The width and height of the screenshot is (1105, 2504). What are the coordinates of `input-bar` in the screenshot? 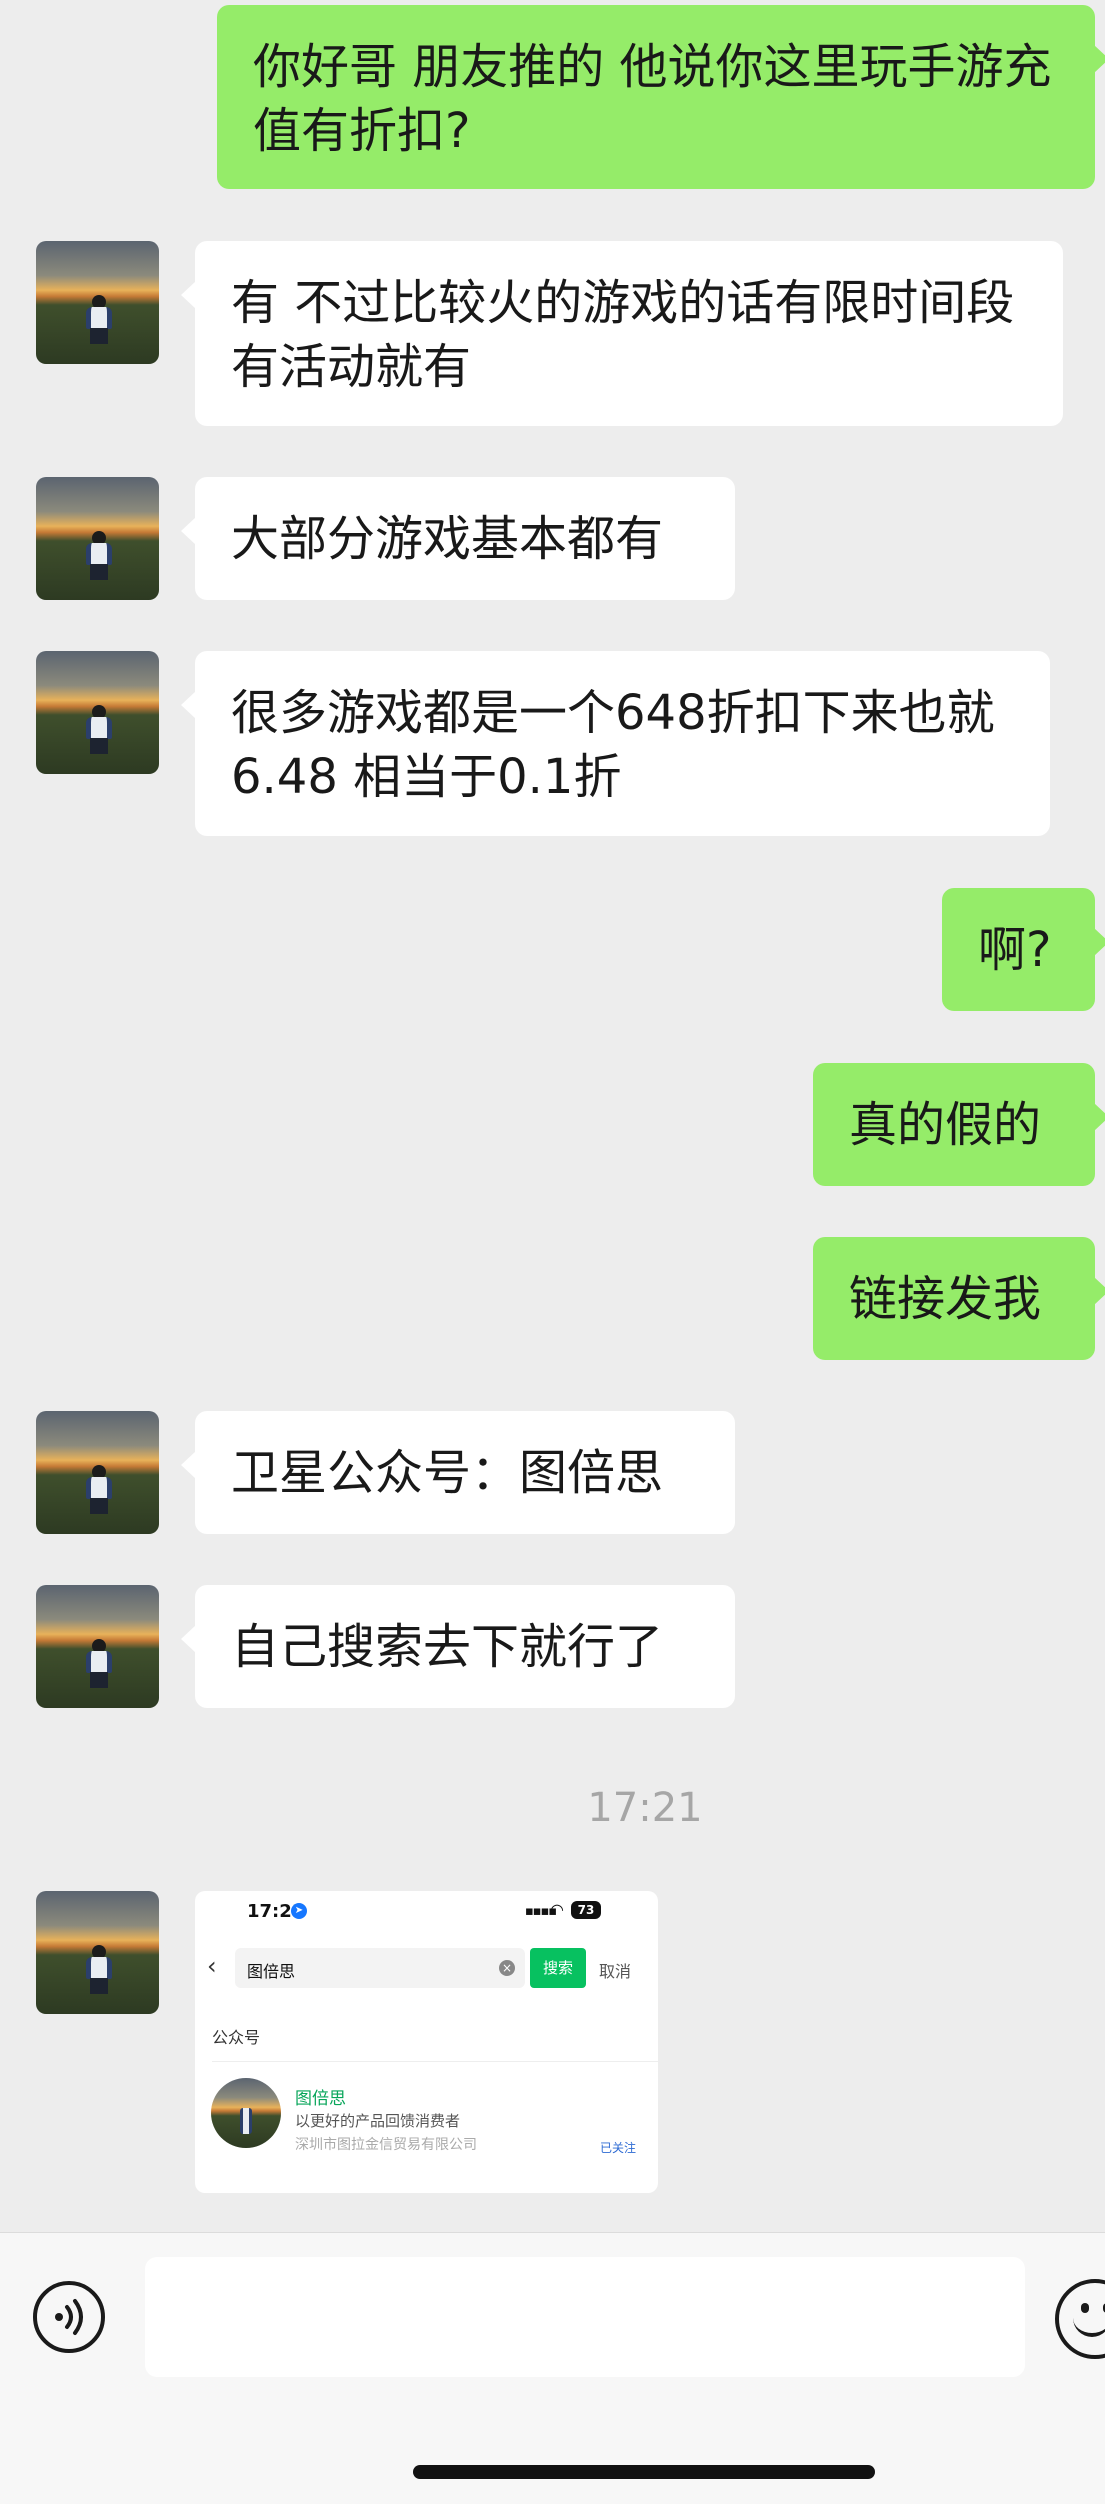 It's located at (552, 2368).